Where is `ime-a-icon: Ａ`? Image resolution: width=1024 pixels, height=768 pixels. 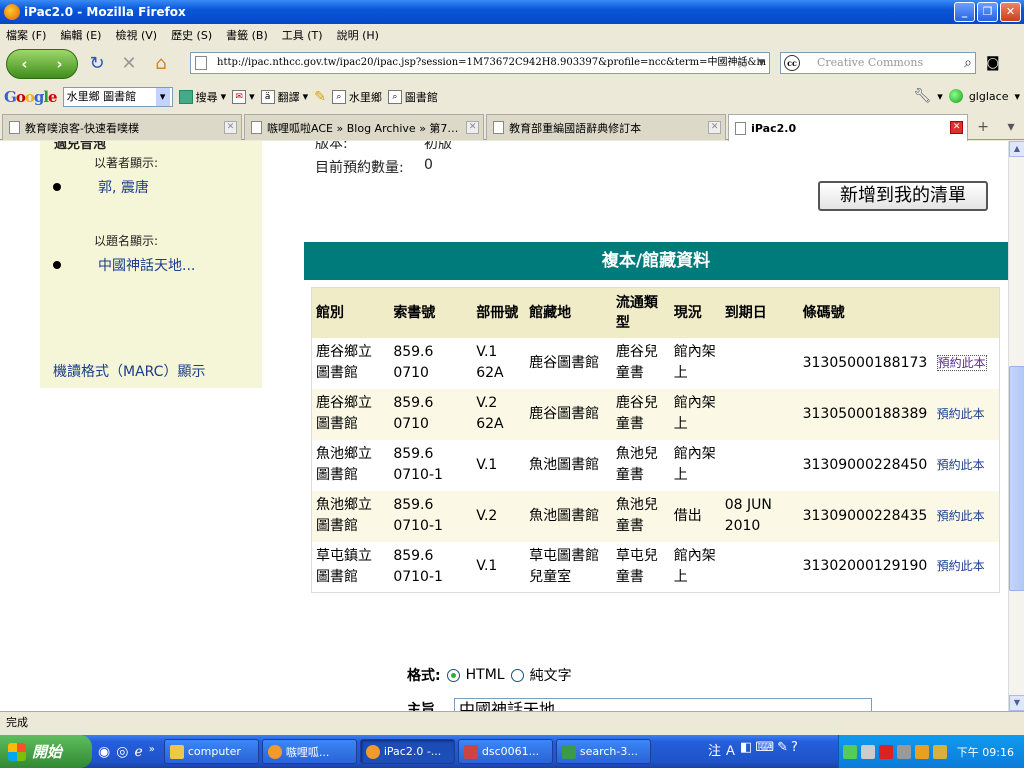
ime-a-icon: Ａ is located at coordinates (730, 749).